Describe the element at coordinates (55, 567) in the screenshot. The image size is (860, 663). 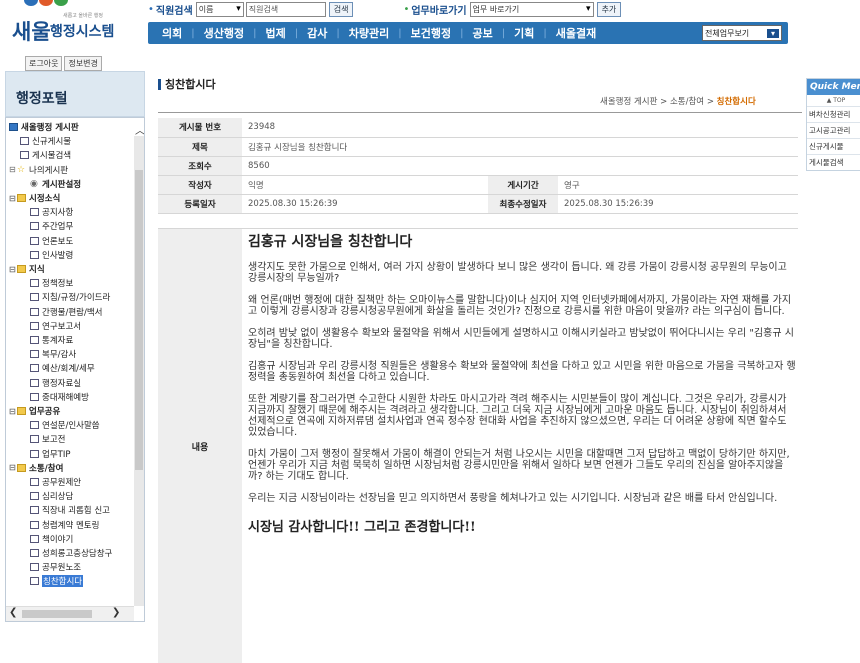
I see `tree-item: 공무원노조` at that location.